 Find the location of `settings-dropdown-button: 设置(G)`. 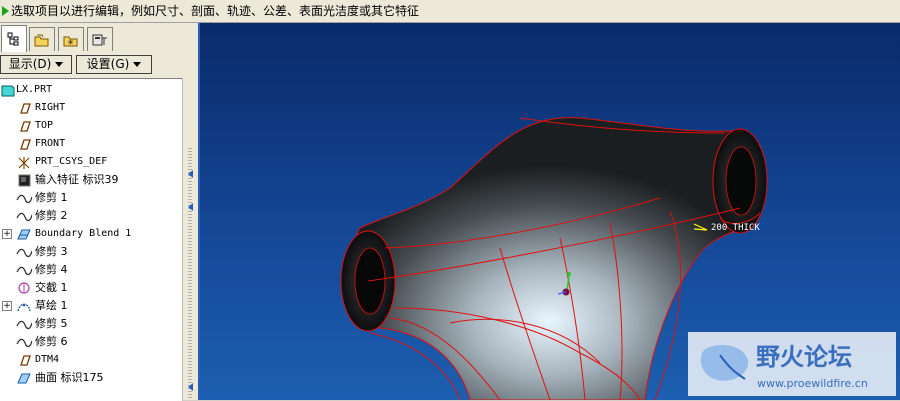

settings-dropdown-button: 设置(G) is located at coordinates (114, 64).